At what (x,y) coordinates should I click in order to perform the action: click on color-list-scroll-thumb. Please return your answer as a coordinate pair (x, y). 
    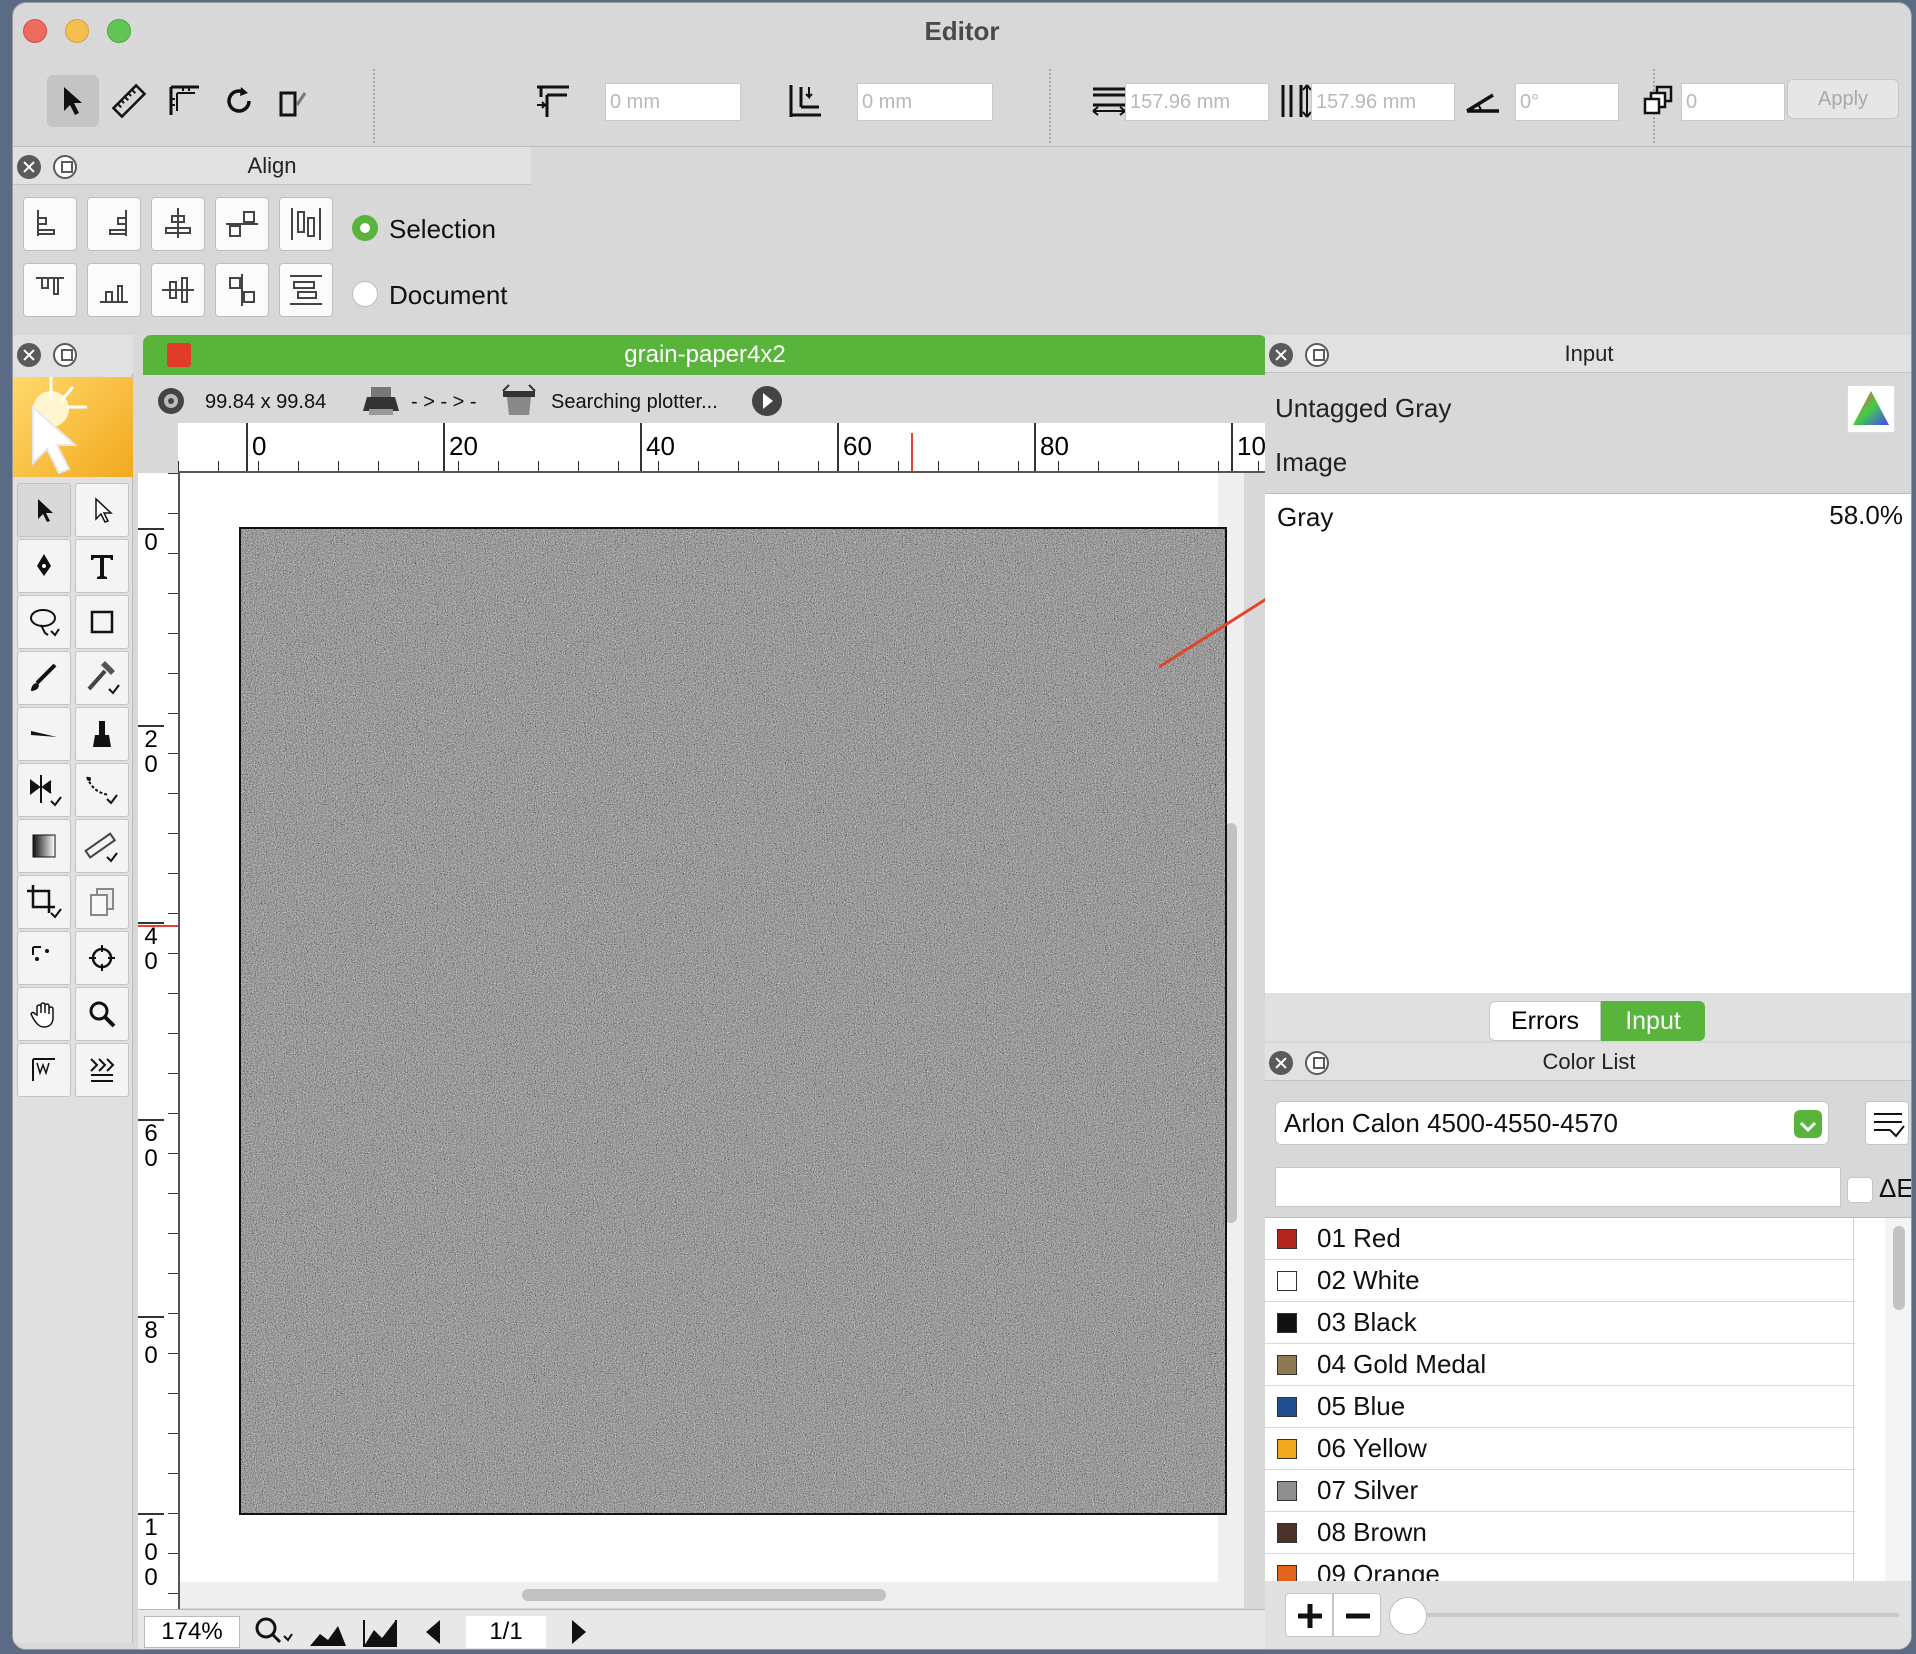
    Looking at the image, I should click on (1899, 1268).